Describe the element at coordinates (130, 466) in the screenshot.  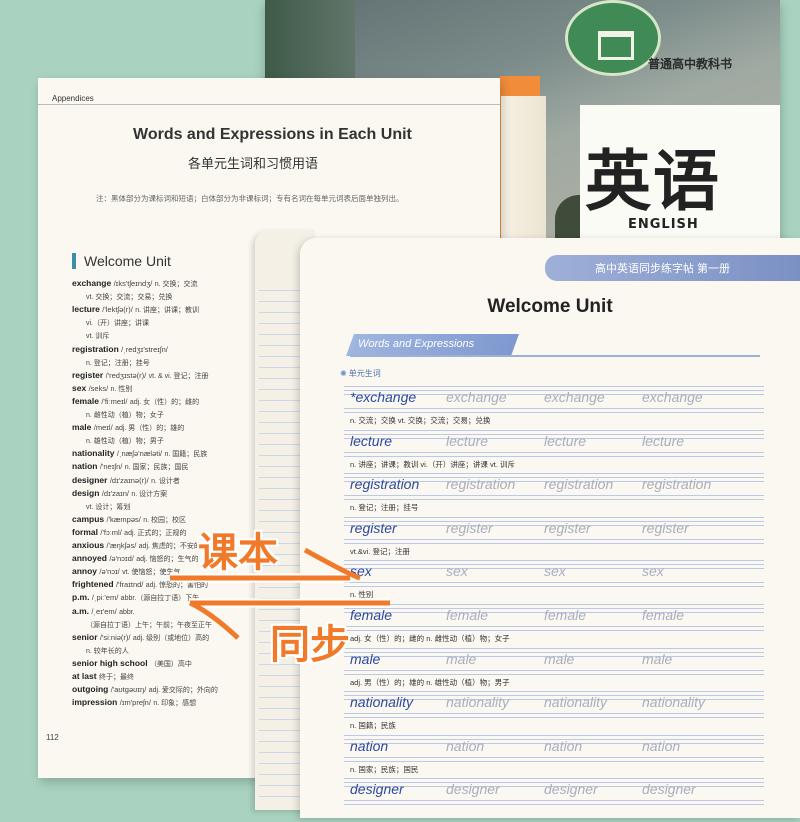
I see `vocab-entry: nation /'neɪʃn/ n. 国家；民族；国民` at that location.